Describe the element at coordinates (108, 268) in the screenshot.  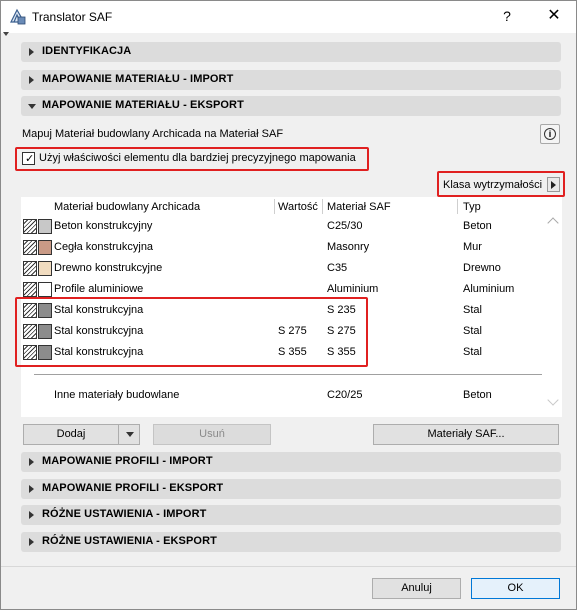
I see `material-name: Drewno konstrukcyjne` at that location.